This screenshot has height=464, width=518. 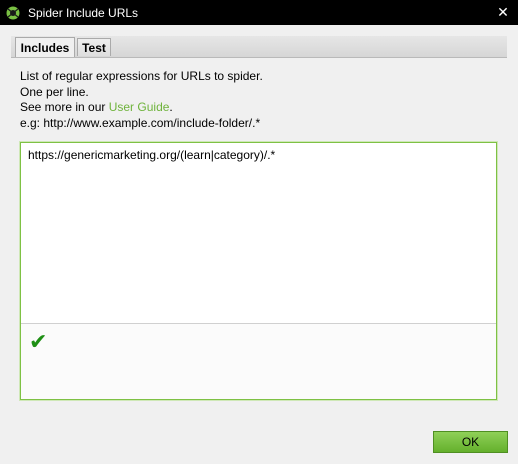 I want to click on tab-includes: Includes, so click(x=45, y=47).